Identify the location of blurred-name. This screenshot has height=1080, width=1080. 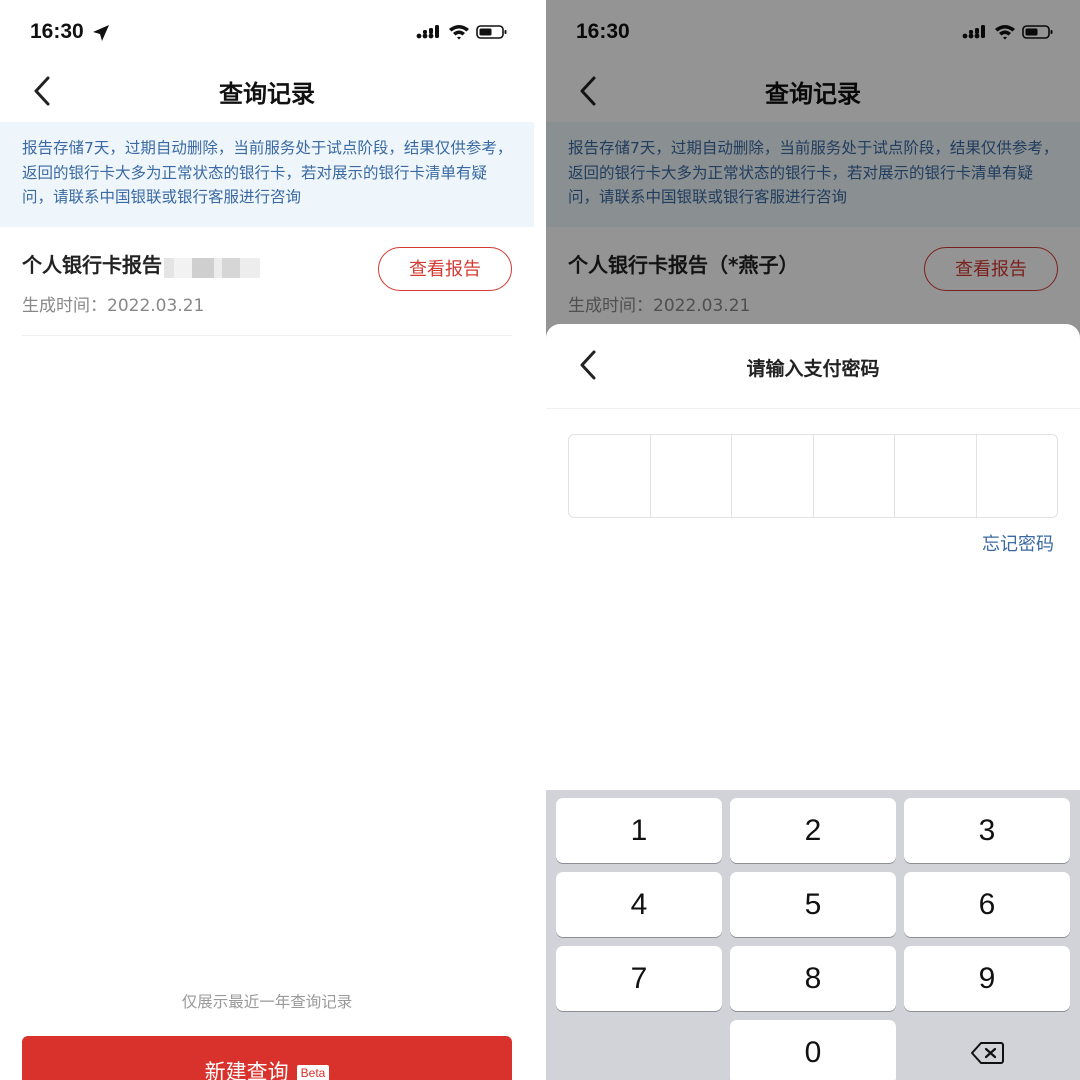
(212, 267).